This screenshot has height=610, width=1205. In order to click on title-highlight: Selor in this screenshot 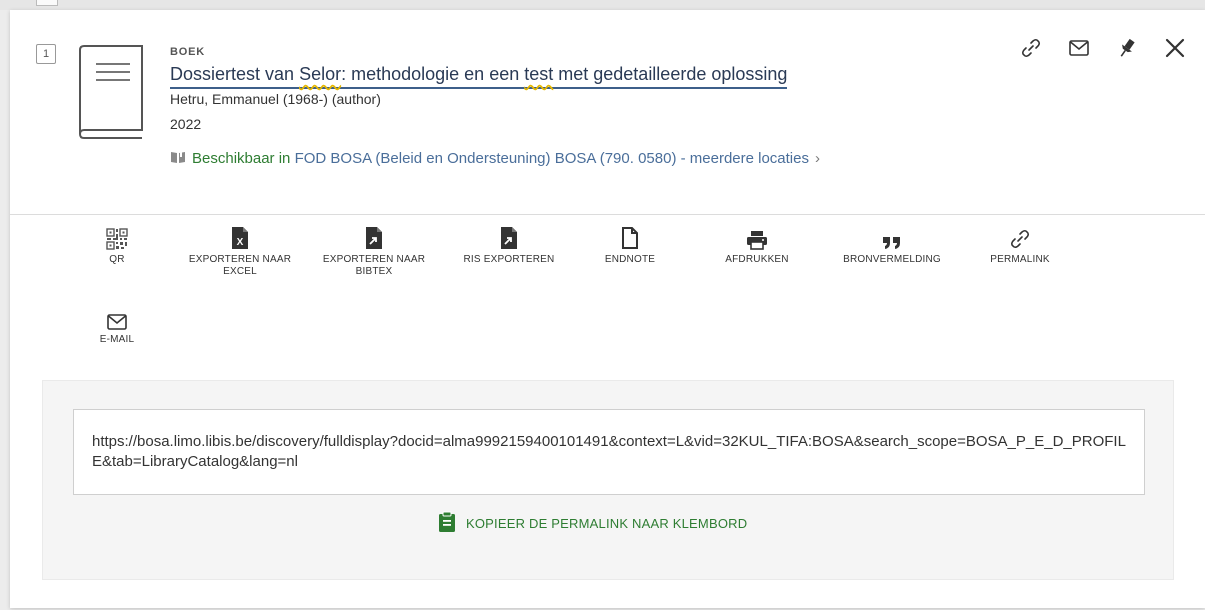, I will do `click(320, 74)`.